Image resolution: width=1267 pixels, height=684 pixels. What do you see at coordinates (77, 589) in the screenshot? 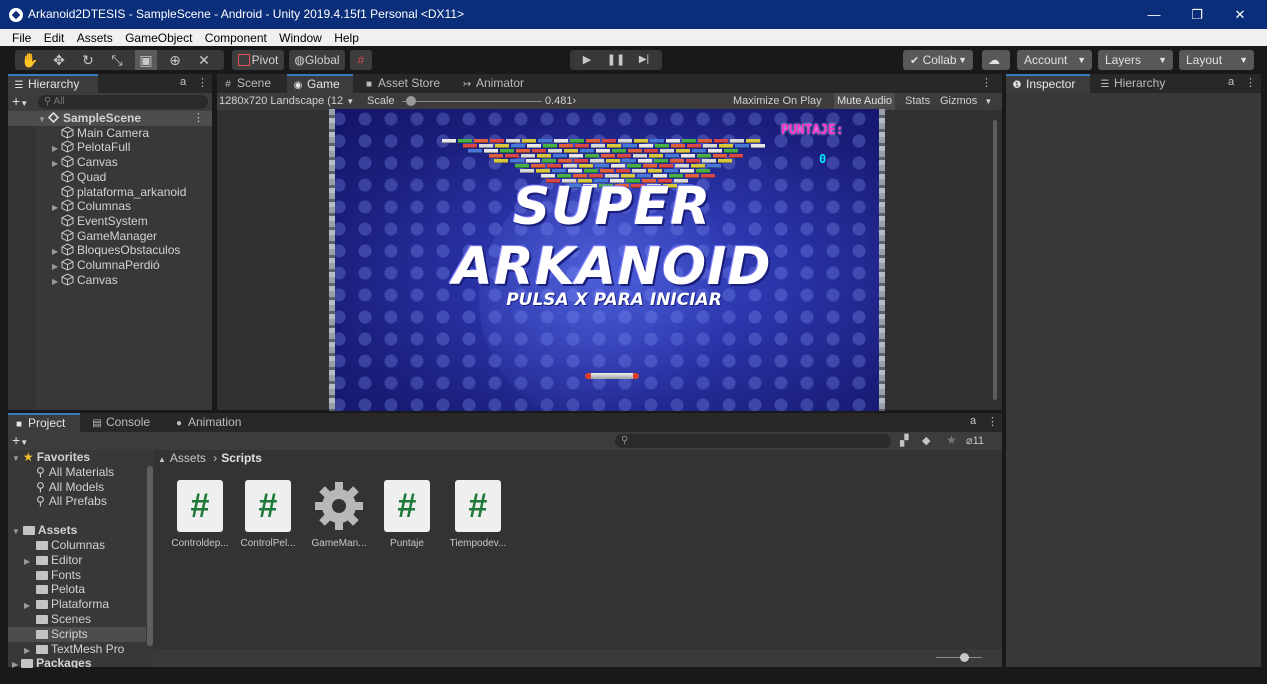
I see `folder-item: Pelota` at bounding box center [77, 589].